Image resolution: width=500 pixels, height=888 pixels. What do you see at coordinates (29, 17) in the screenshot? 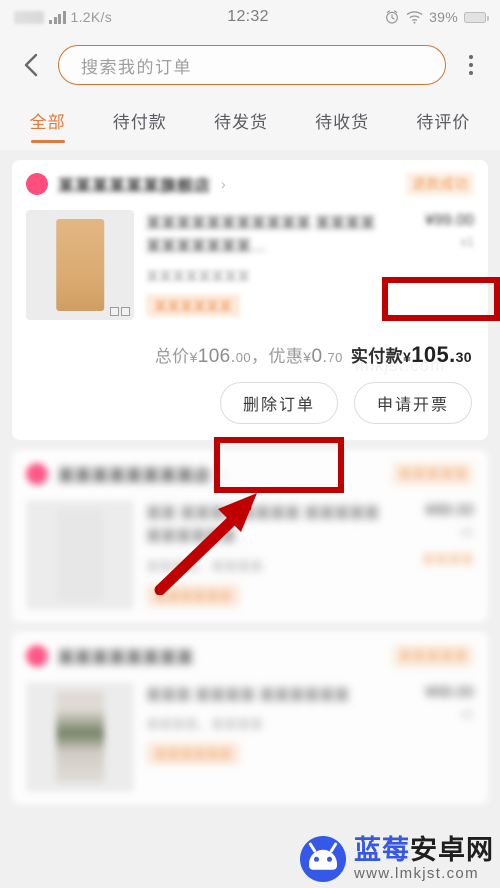
I see `carrier-name-icon` at bounding box center [29, 17].